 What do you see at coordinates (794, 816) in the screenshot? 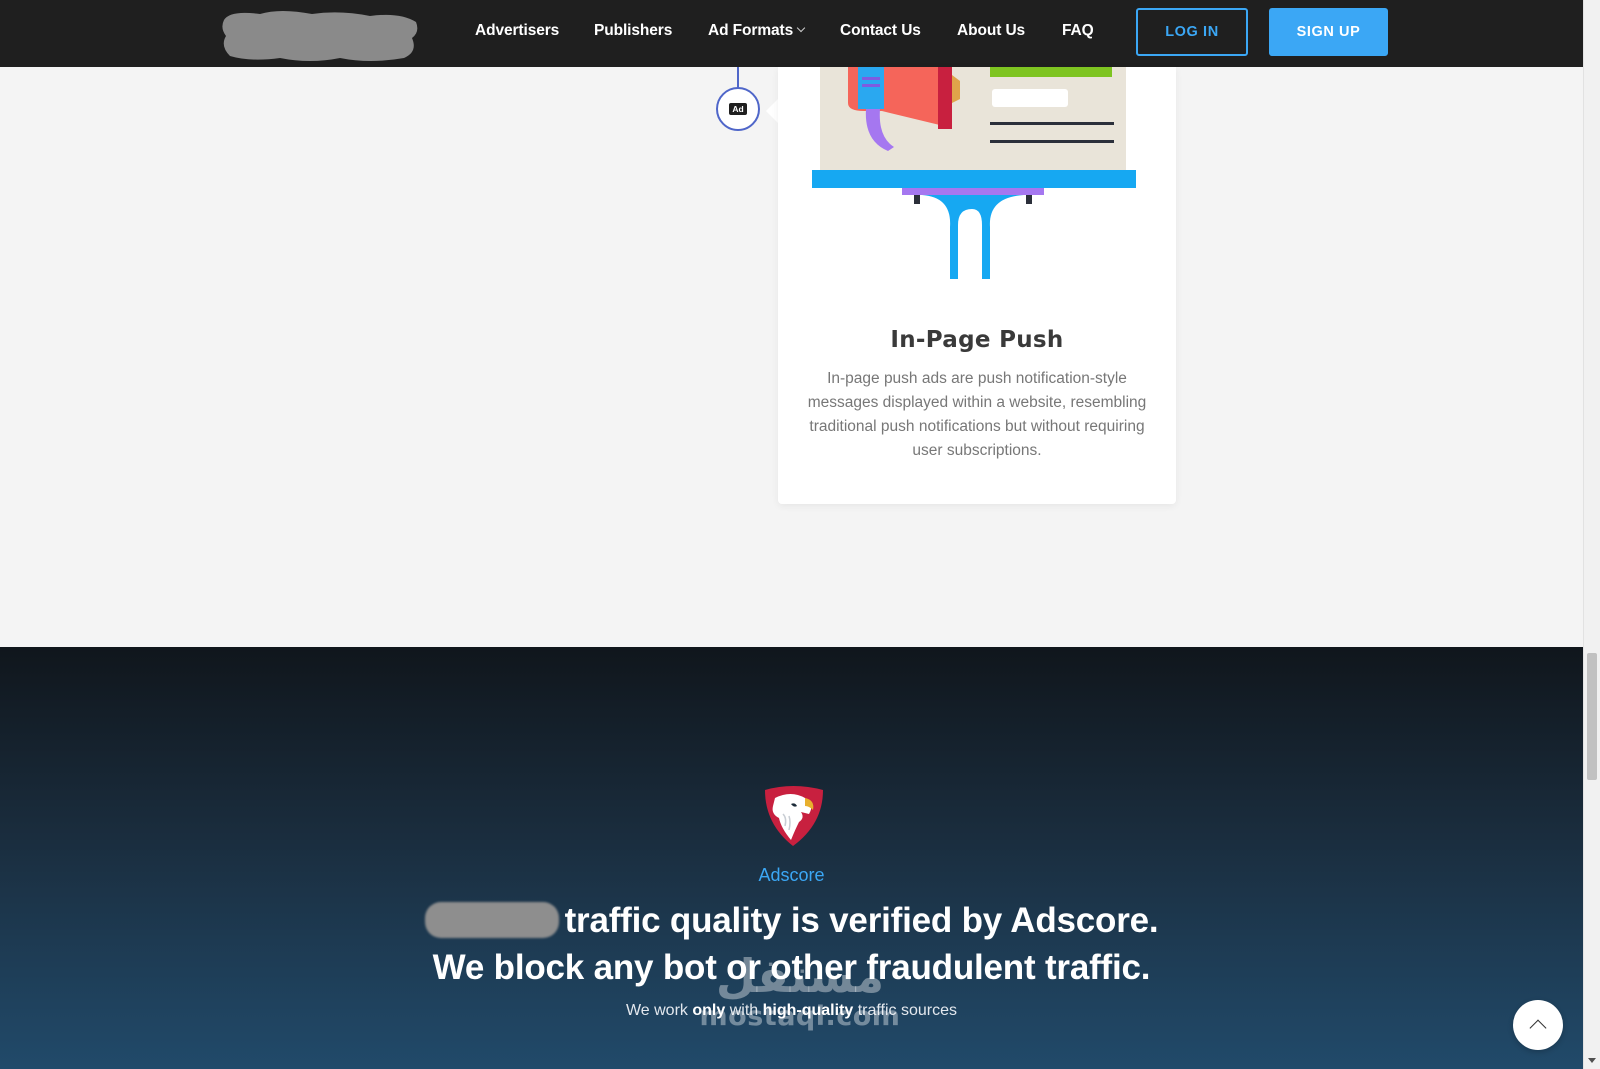
I see `adscore-eagle-logo` at bounding box center [794, 816].